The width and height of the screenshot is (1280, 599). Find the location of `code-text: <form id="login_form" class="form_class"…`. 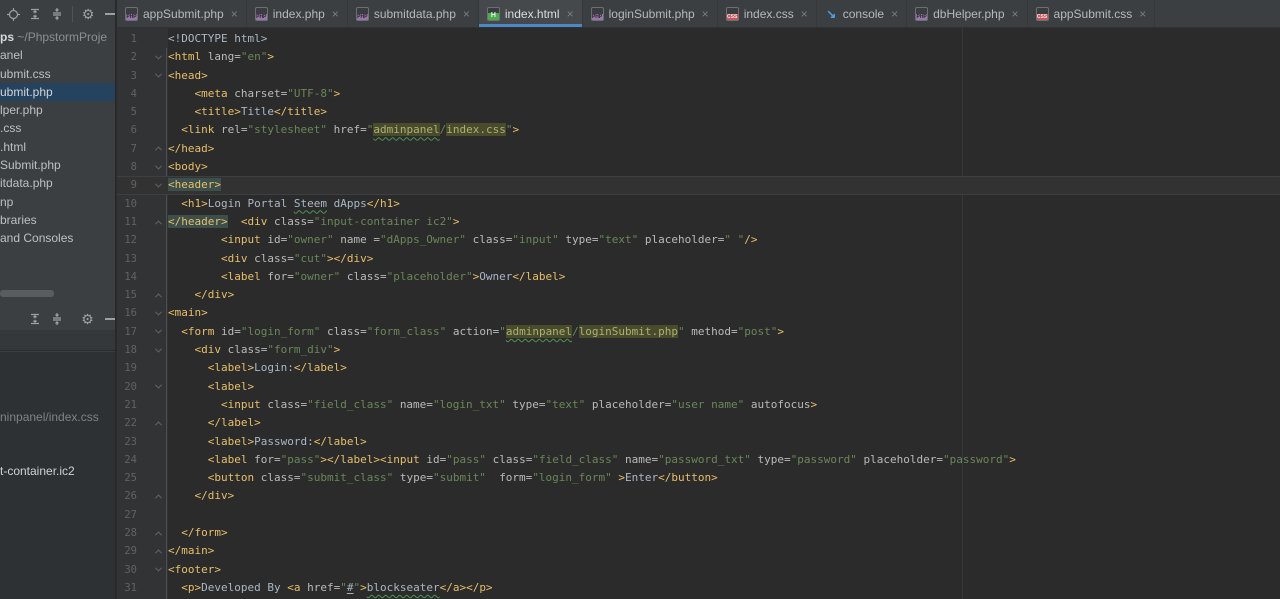

code-text: <form id="login_form" class="form_class"… is located at coordinates (483, 331).